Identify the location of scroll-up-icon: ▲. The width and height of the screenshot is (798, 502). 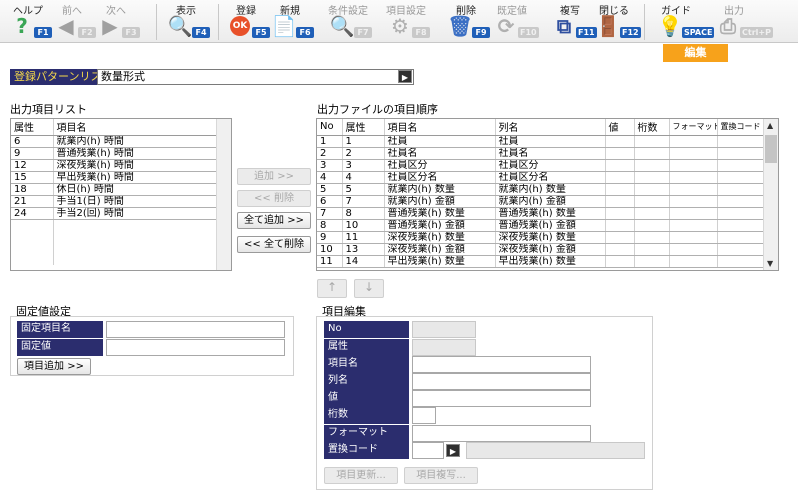
(770, 125).